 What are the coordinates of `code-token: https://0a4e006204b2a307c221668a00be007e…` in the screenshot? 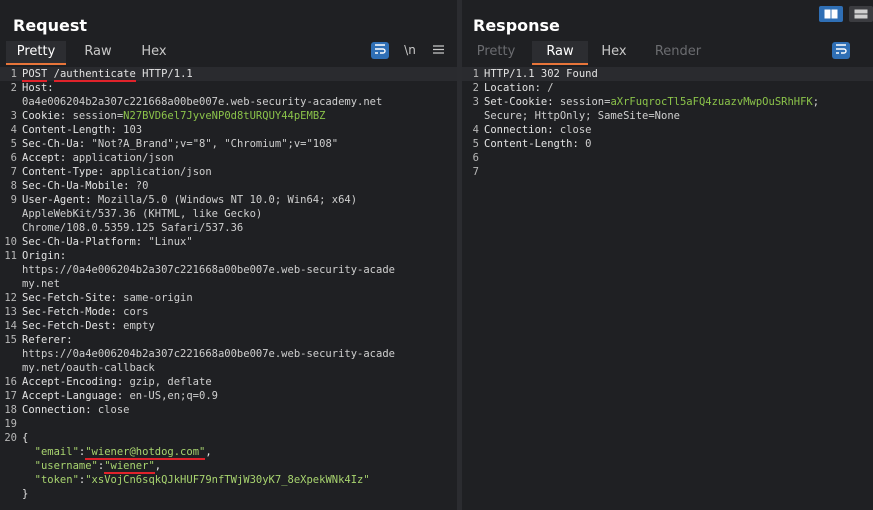 It's located at (208, 354).